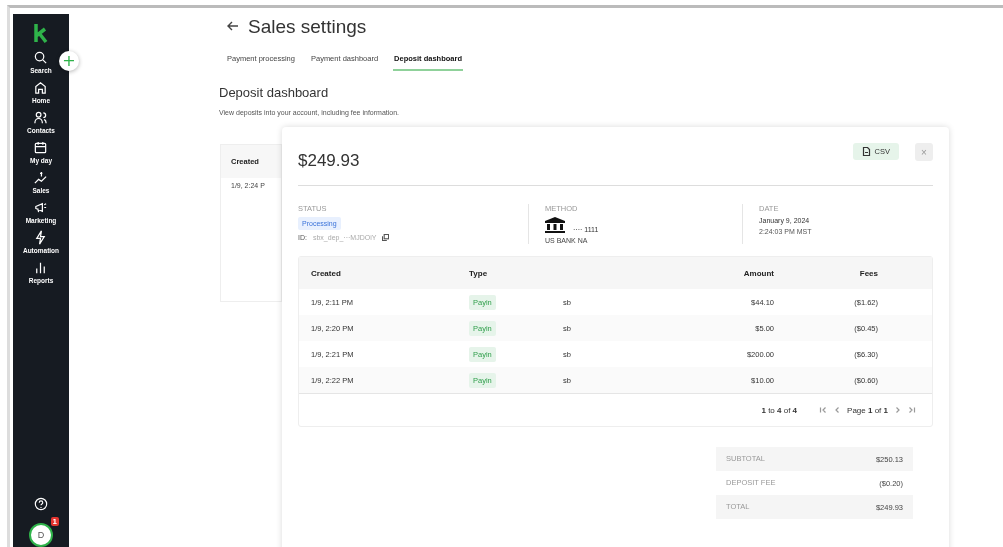  What do you see at coordinates (41, 535) in the screenshot?
I see `avatar: D` at bounding box center [41, 535].